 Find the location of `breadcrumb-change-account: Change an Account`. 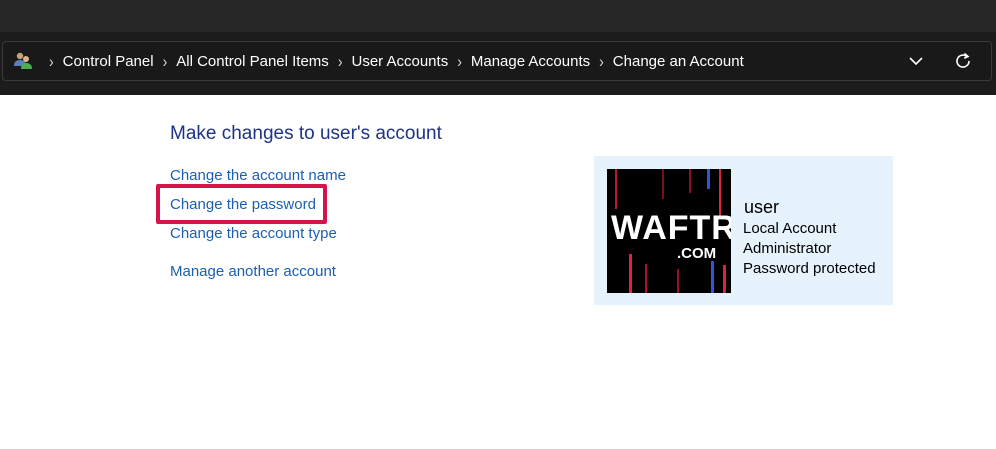

breadcrumb-change-account: Change an Account is located at coordinates (678, 61).